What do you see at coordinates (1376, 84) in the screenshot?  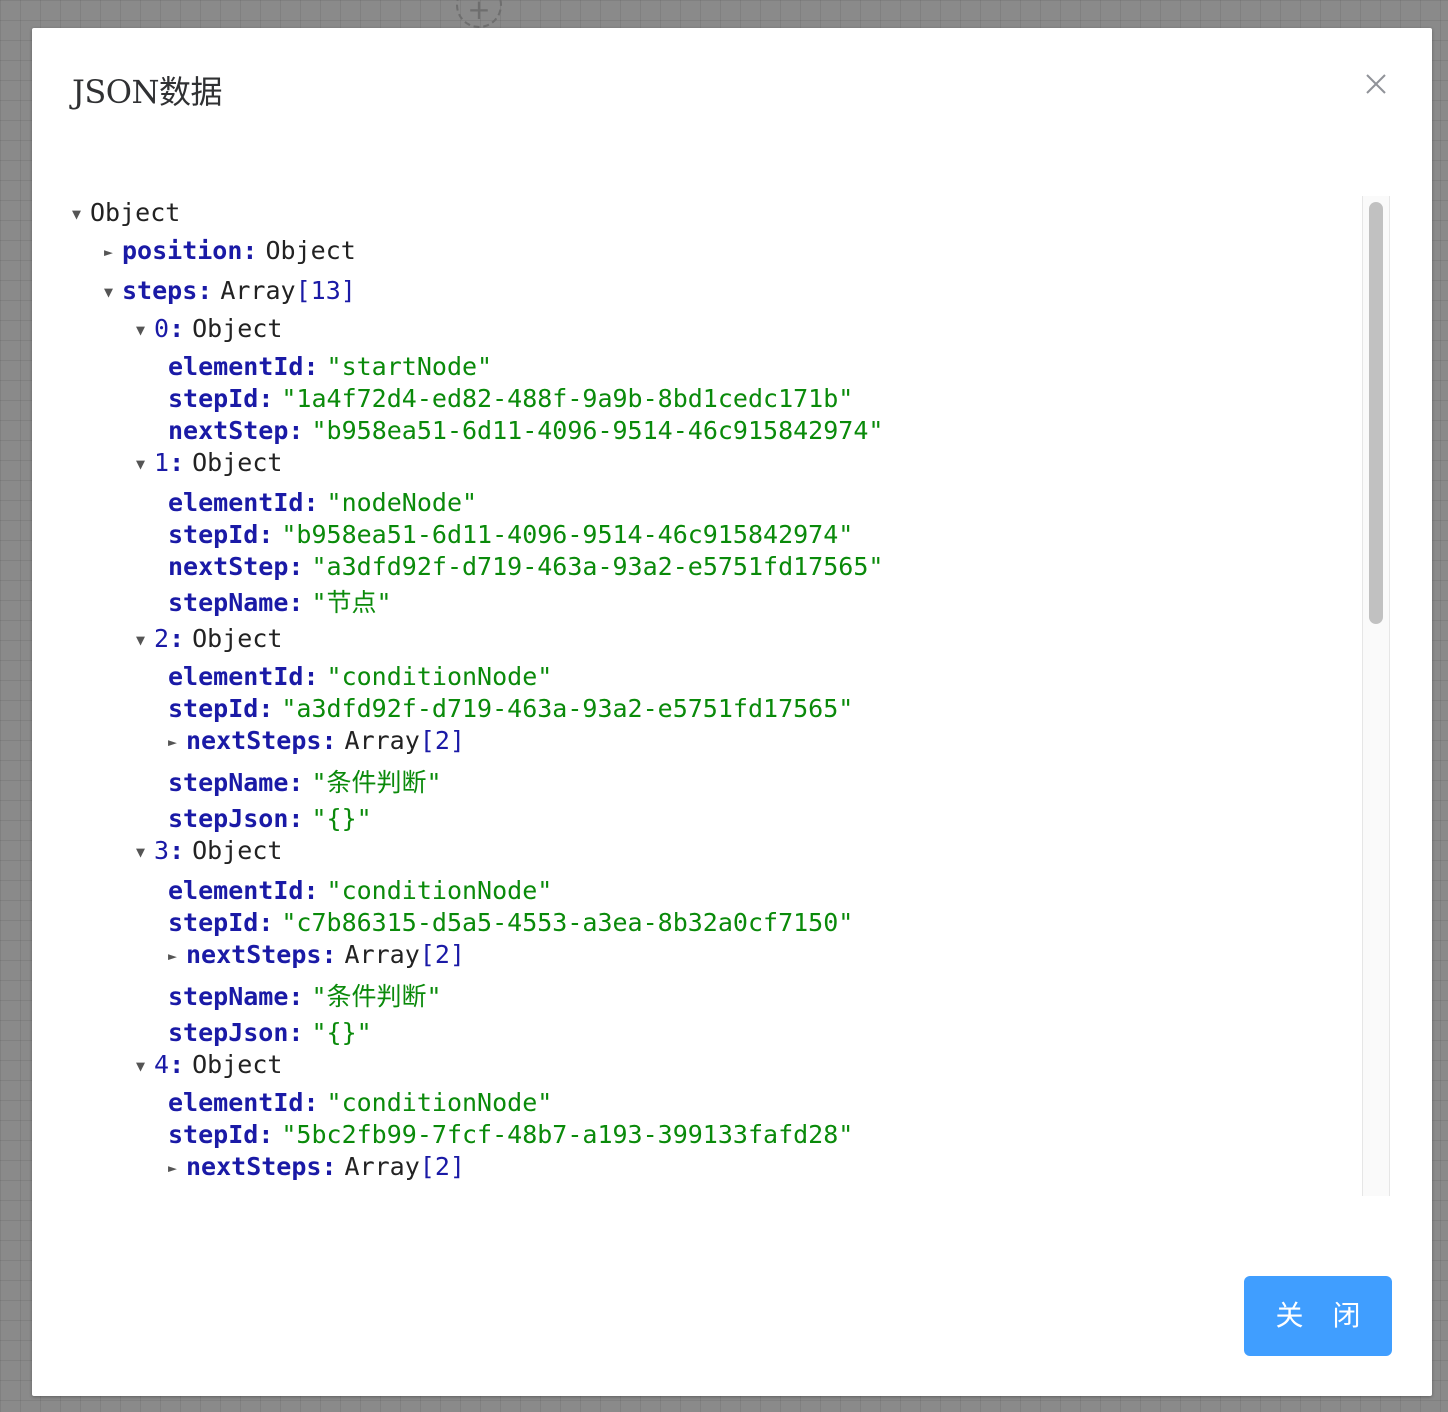 I see `close-icon` at bounding box center [1376, 84].